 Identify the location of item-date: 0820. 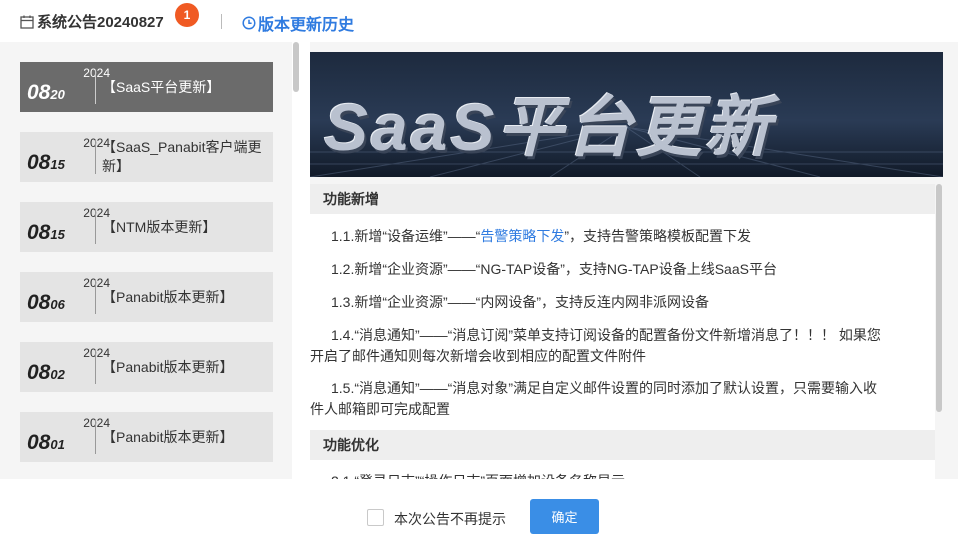
(46, 92).